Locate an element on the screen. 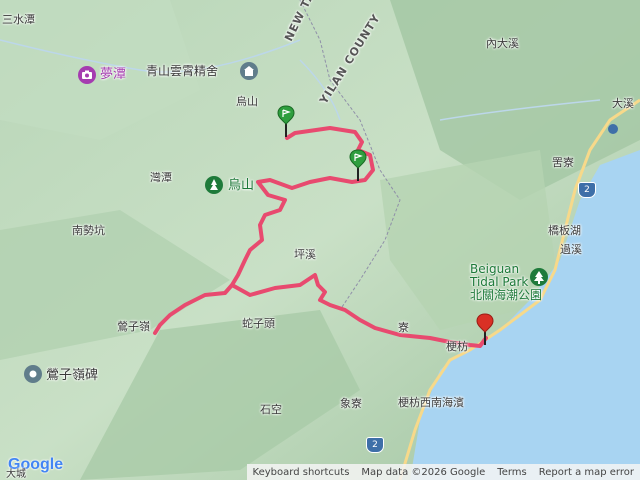 Image resolution: width=640 pixels, height=480 pixels. keyboard-shortcuts-link: Keyboard shortcuts is located at coordinates (301, 472).